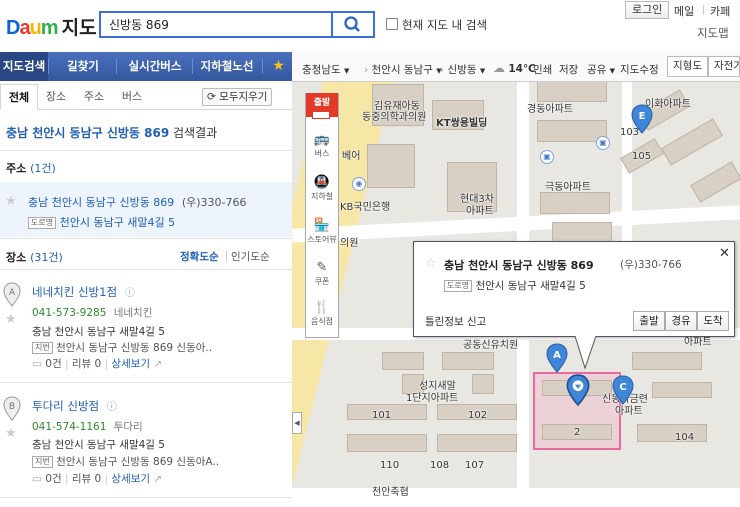  I want to click on bank-icon: ◉, so click(359, 184).